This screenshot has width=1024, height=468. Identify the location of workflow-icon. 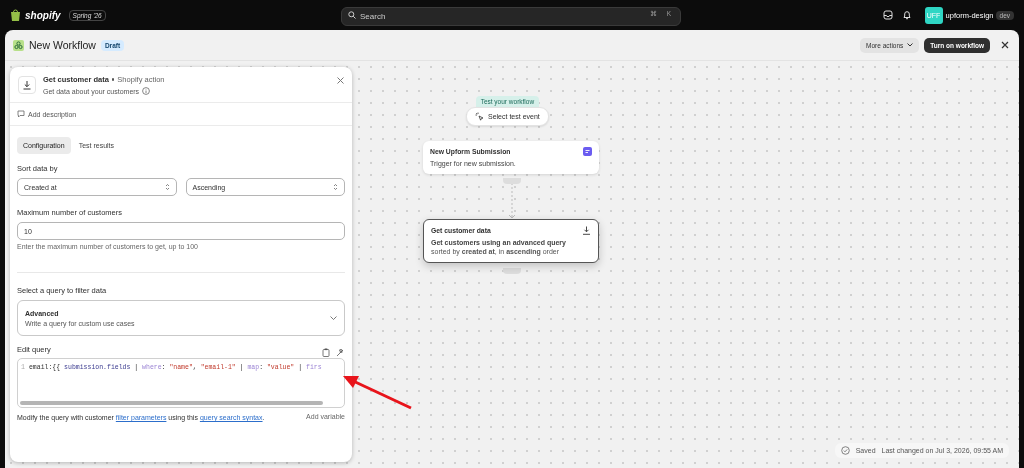
(18, 45).